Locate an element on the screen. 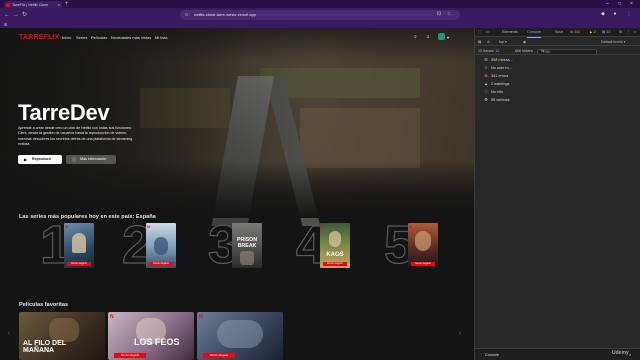  warning-count: 2 is located at coordinates (594, 32).